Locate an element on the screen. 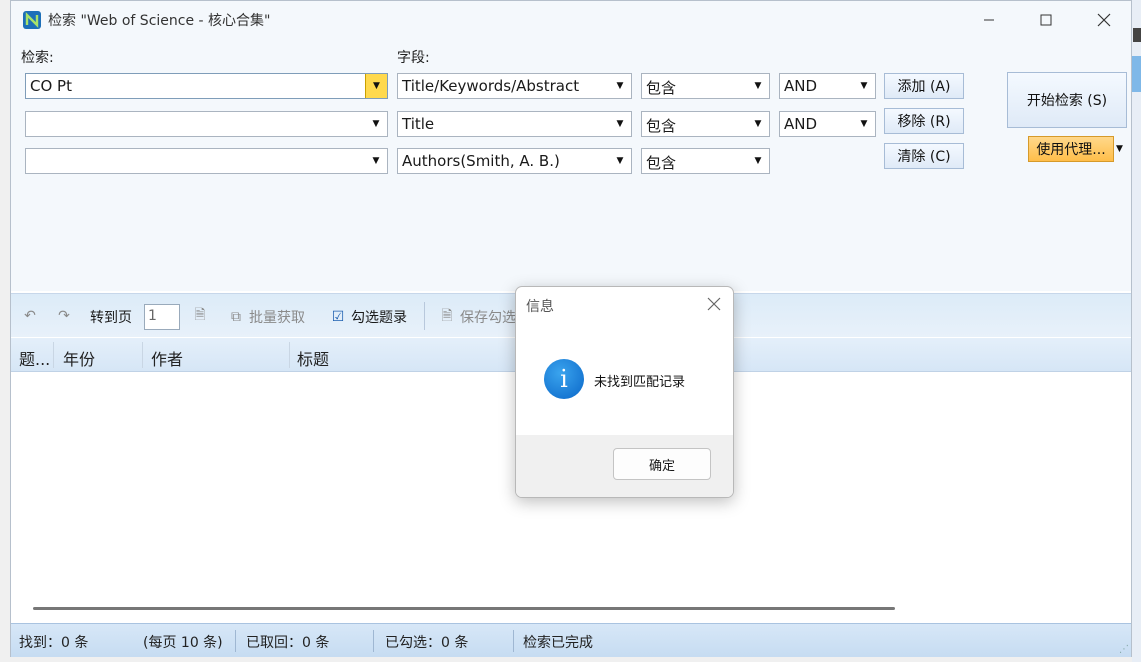  dialog-title: 信息 is located at coordinates (540, 307).